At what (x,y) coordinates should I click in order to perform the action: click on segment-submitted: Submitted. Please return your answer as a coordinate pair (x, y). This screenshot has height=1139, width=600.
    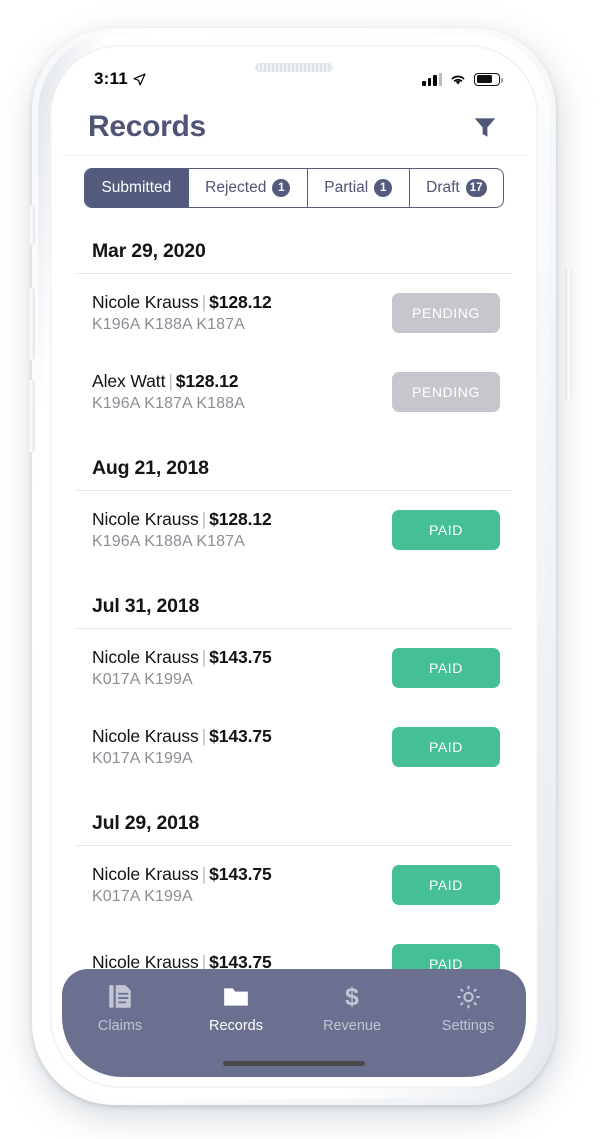
    Looking at the image, I should click on (137, 188).